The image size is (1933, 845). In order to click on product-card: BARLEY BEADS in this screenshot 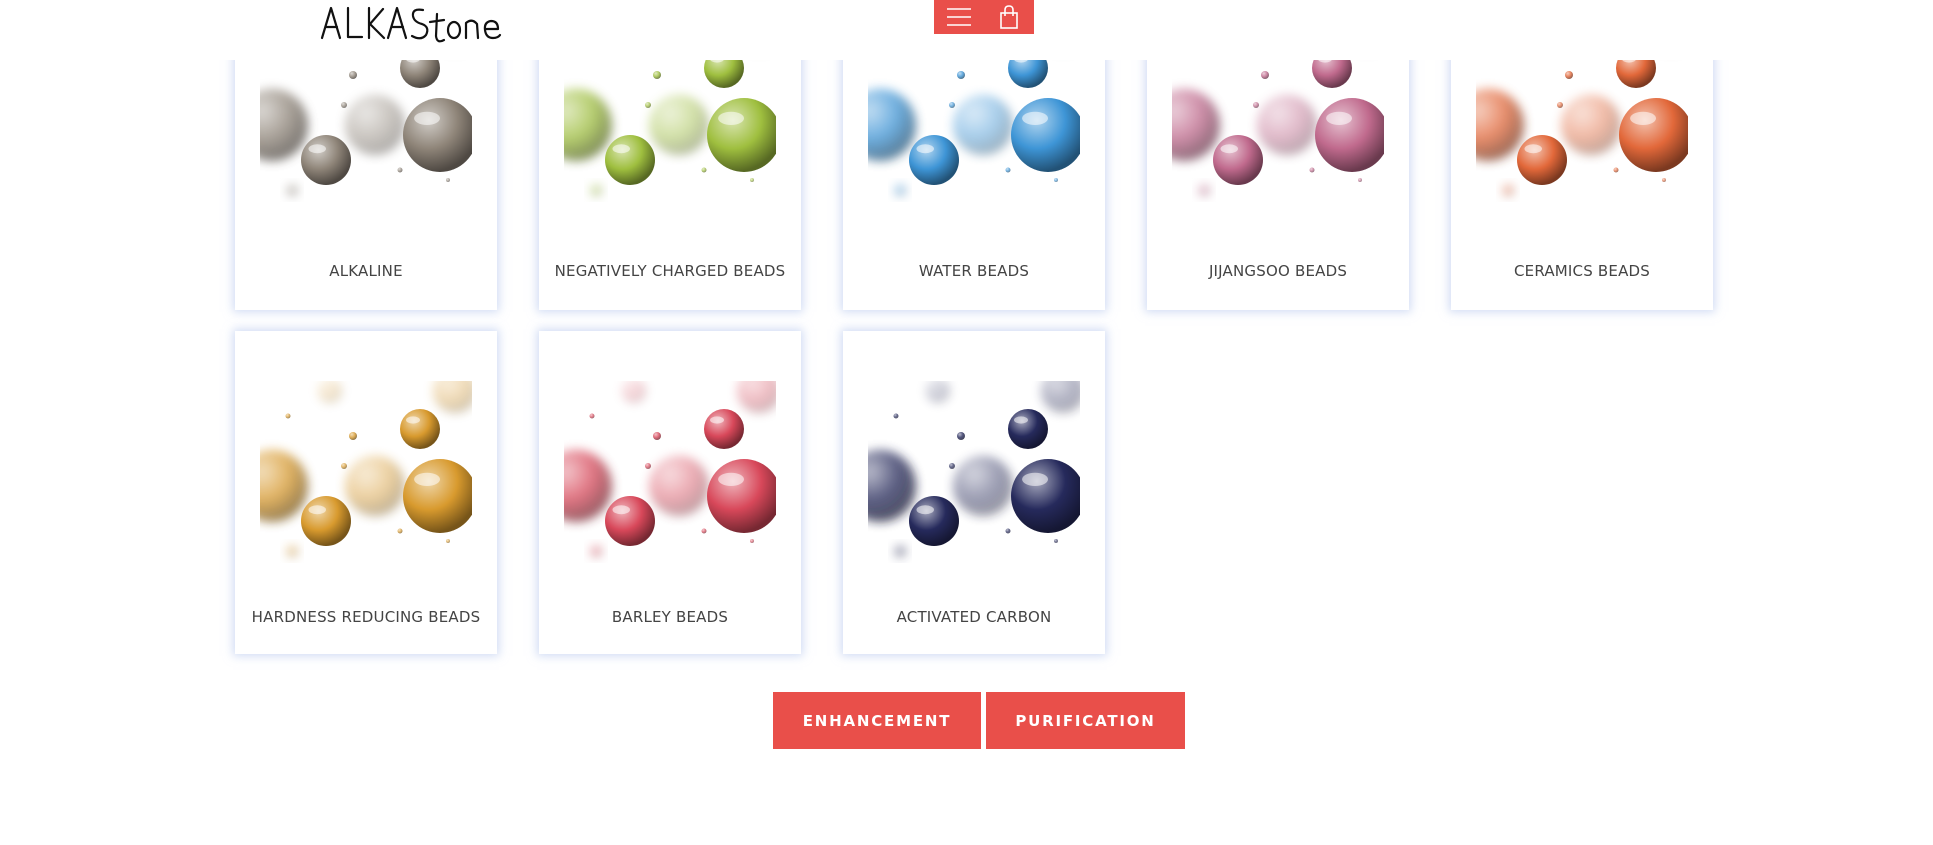, I will do `click(670, 492)`.